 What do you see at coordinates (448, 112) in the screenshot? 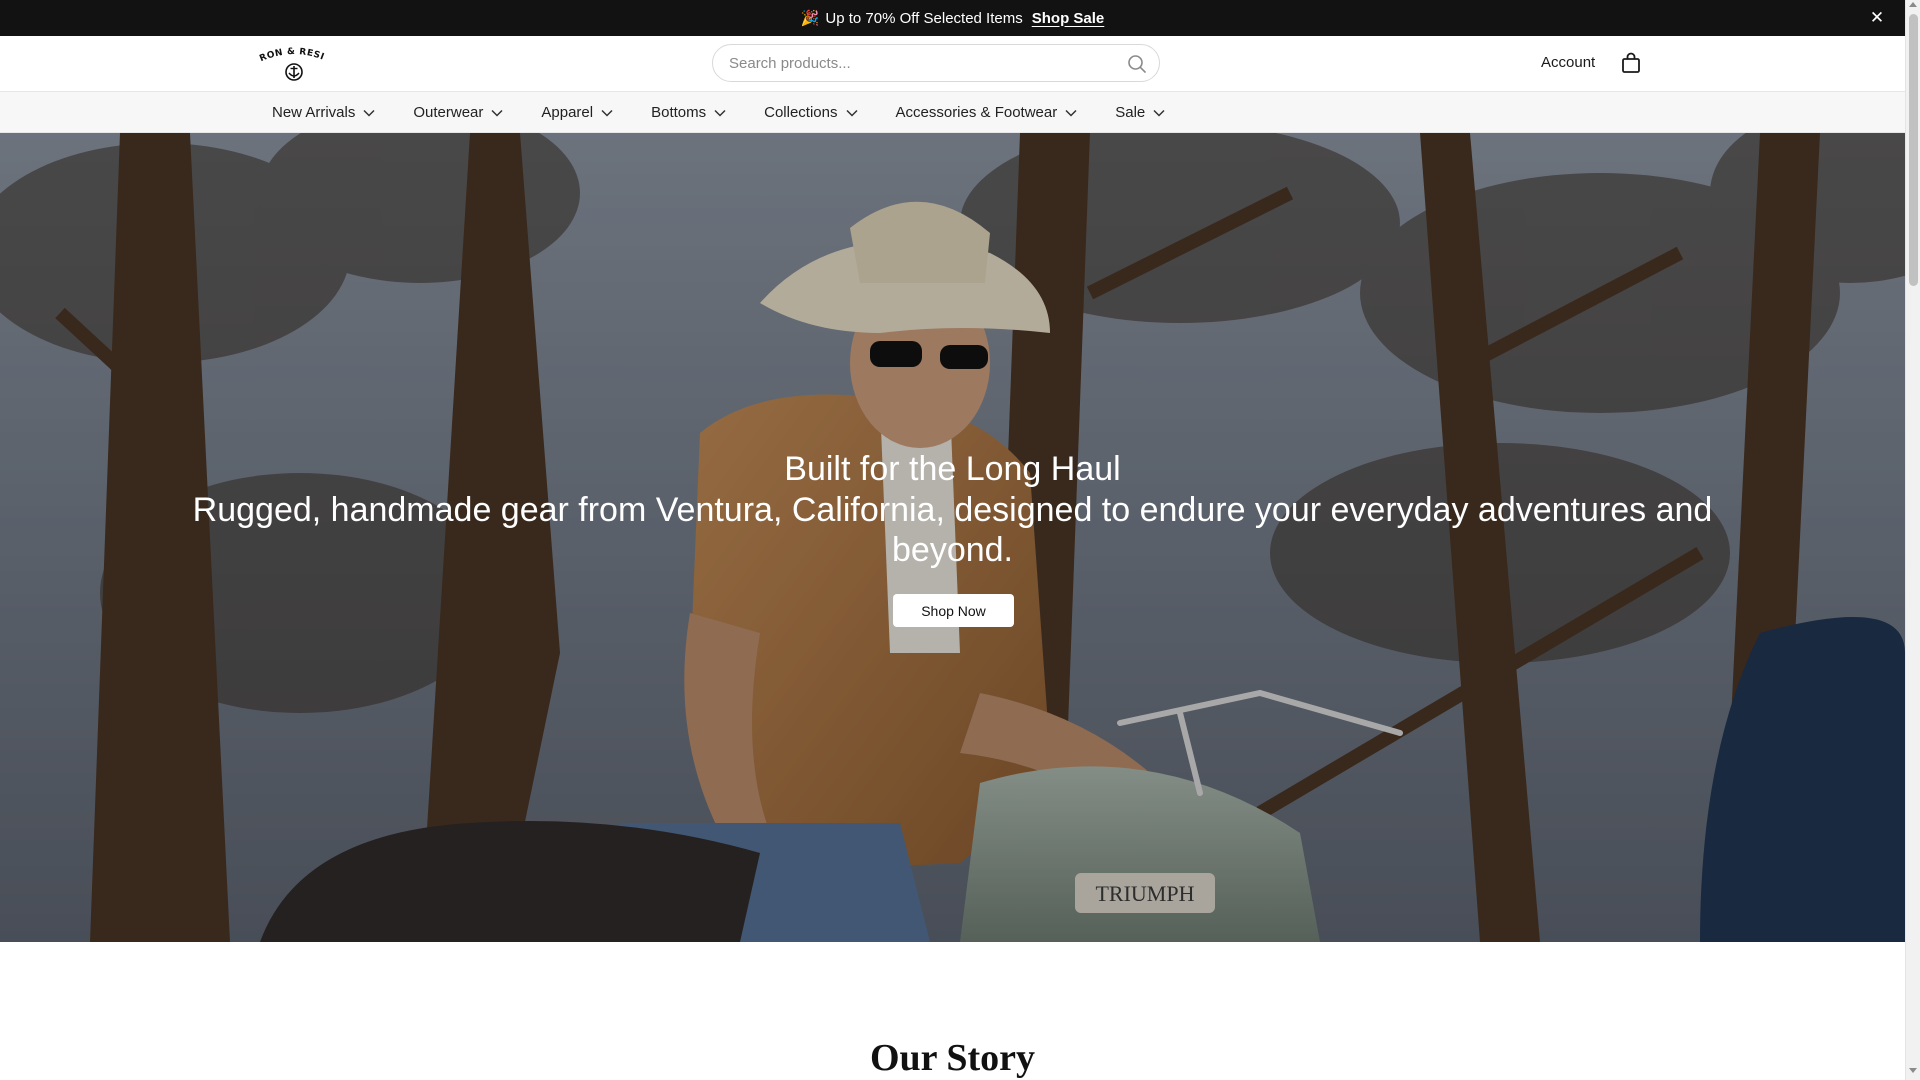
I see `nav-item-label: Outerwear` at bounding box center [448, 112].